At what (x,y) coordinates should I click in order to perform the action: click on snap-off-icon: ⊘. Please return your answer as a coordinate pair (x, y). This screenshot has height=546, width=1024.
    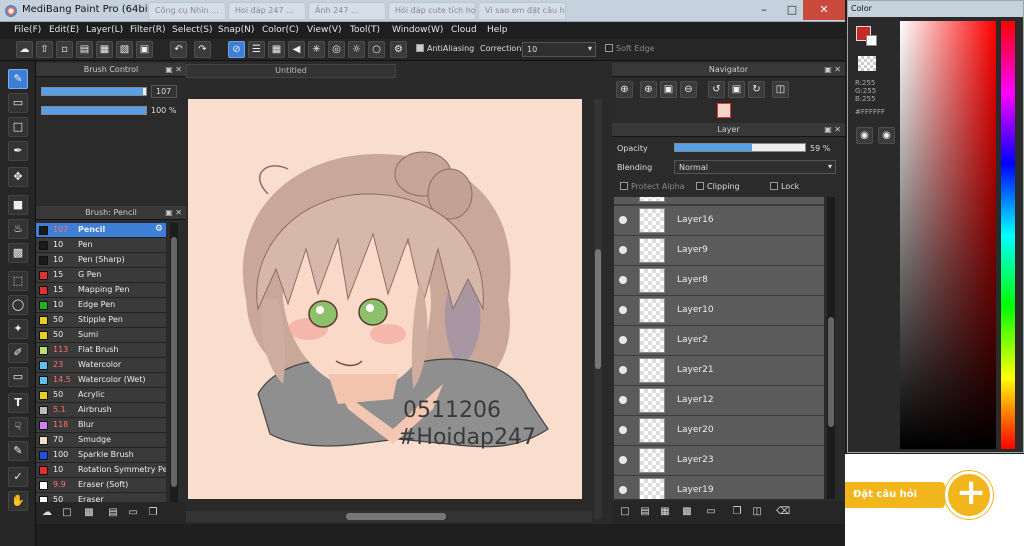
    Looking at the image, I should click on (236, 49).